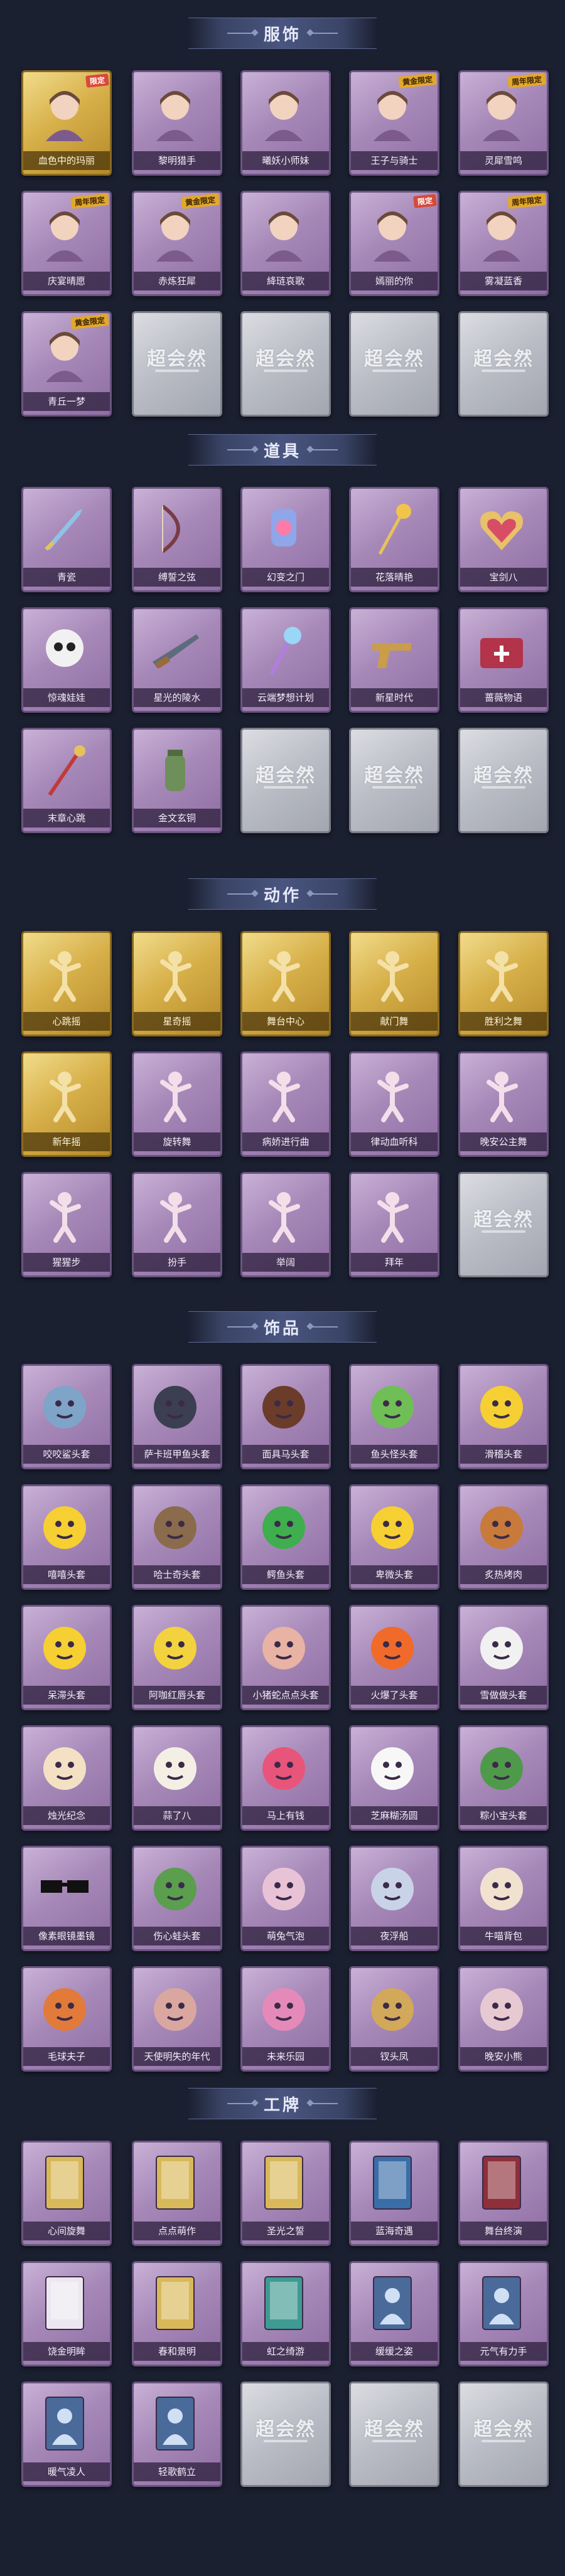 The width and height of the screenshot is (565, 2576). I want to click on item-card: 哈士奇头套, so click(177, 1537).